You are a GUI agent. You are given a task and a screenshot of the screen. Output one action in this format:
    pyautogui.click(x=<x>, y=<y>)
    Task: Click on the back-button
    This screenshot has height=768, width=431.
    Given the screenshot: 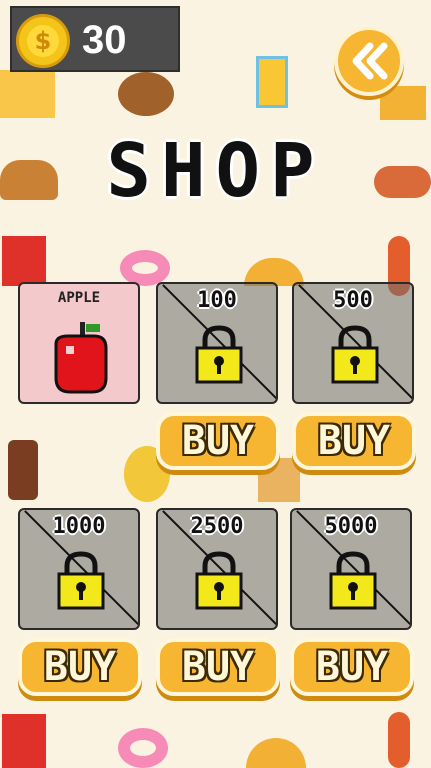 What is the action you would take?
    pyautogui.click(x=369, y=61)
    